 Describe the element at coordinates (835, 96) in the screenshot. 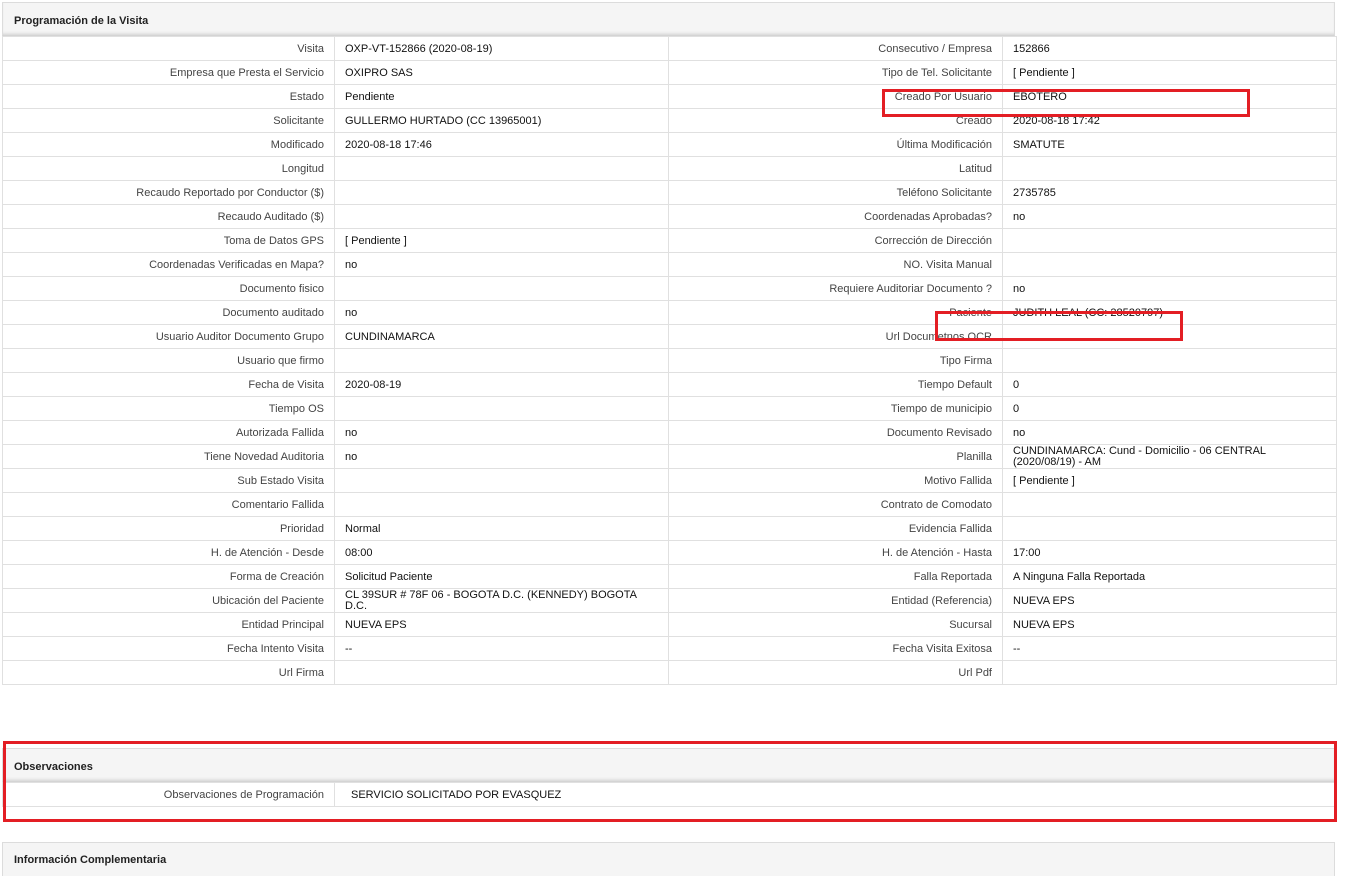

I see `field-label: Creado Por Usuario` at that location.